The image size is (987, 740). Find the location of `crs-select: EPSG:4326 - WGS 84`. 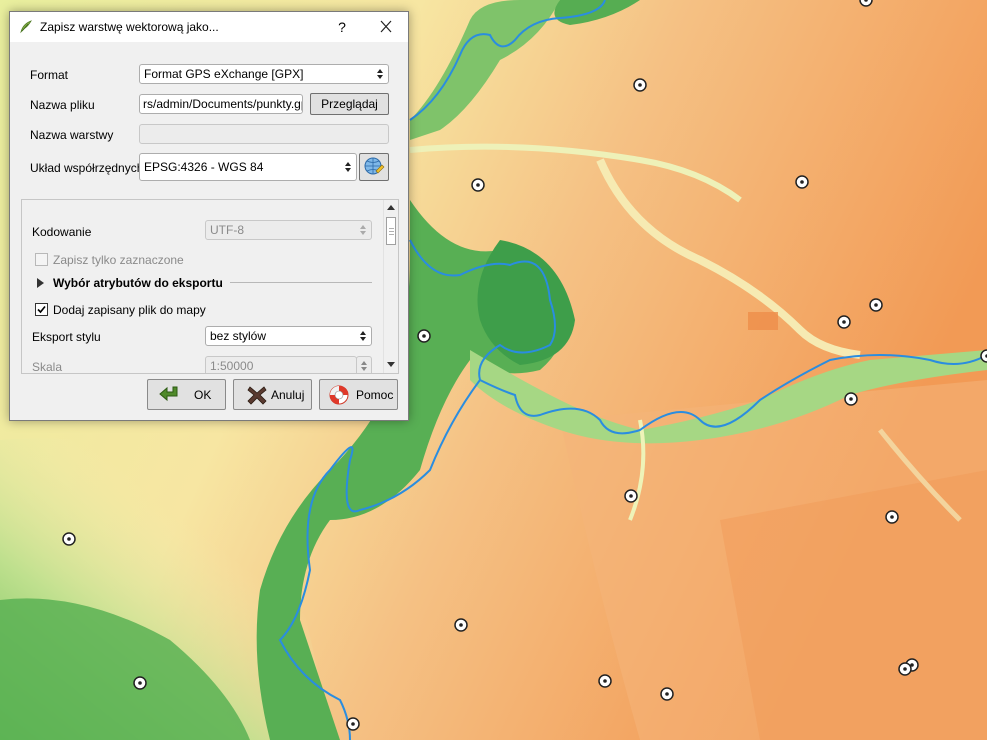

crs-select: EPSG:4326 - WGS 84 is located at coordinates (248, 167).